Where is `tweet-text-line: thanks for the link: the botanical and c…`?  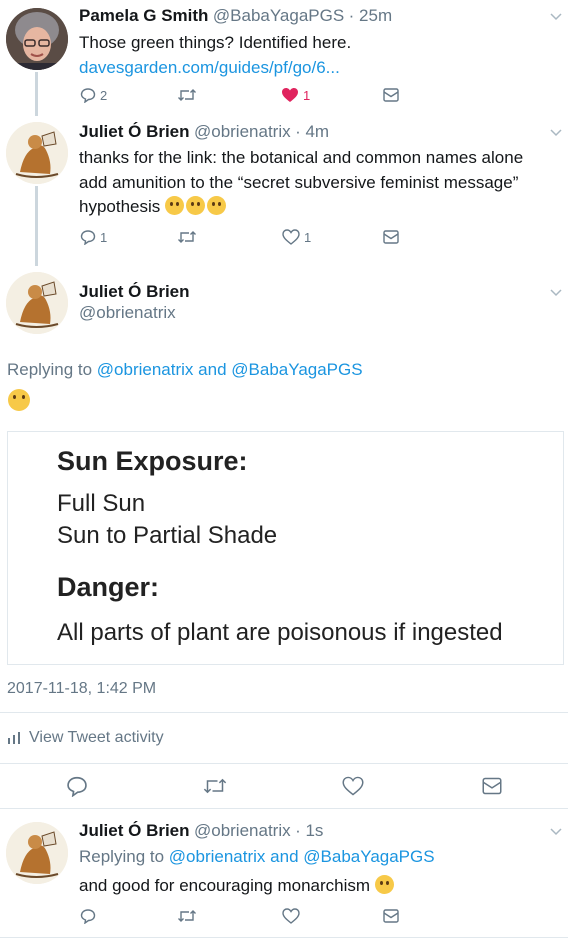
tweet-text-line: thanks for the link: the botanical and c… is located at coordinates (301, 157).